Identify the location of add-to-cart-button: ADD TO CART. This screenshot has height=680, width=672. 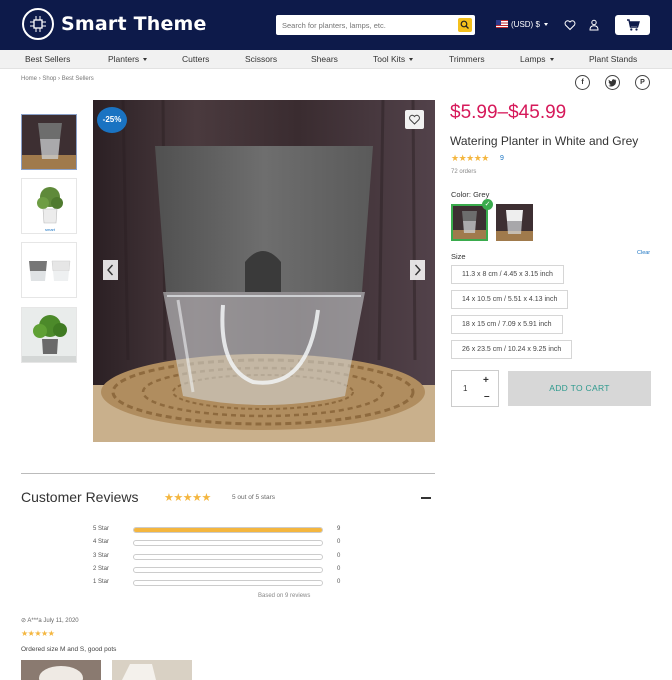
(579, 388).